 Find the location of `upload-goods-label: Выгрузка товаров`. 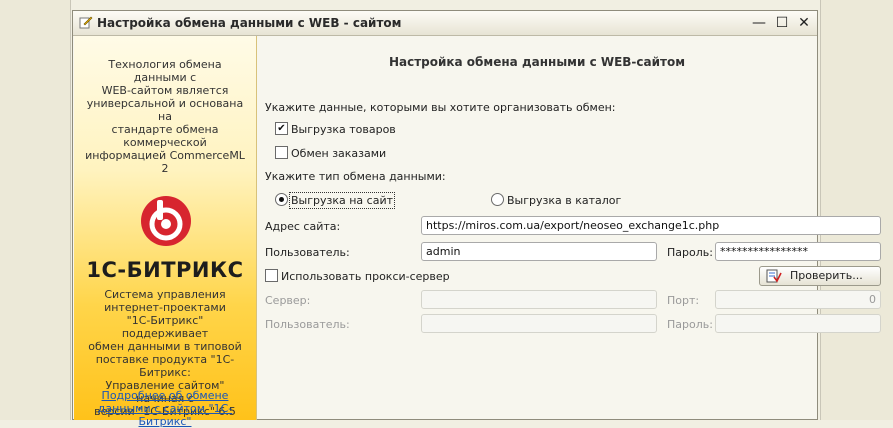

upload-goods-label: Выгрузка товаров is located at coordinates (343, 129).